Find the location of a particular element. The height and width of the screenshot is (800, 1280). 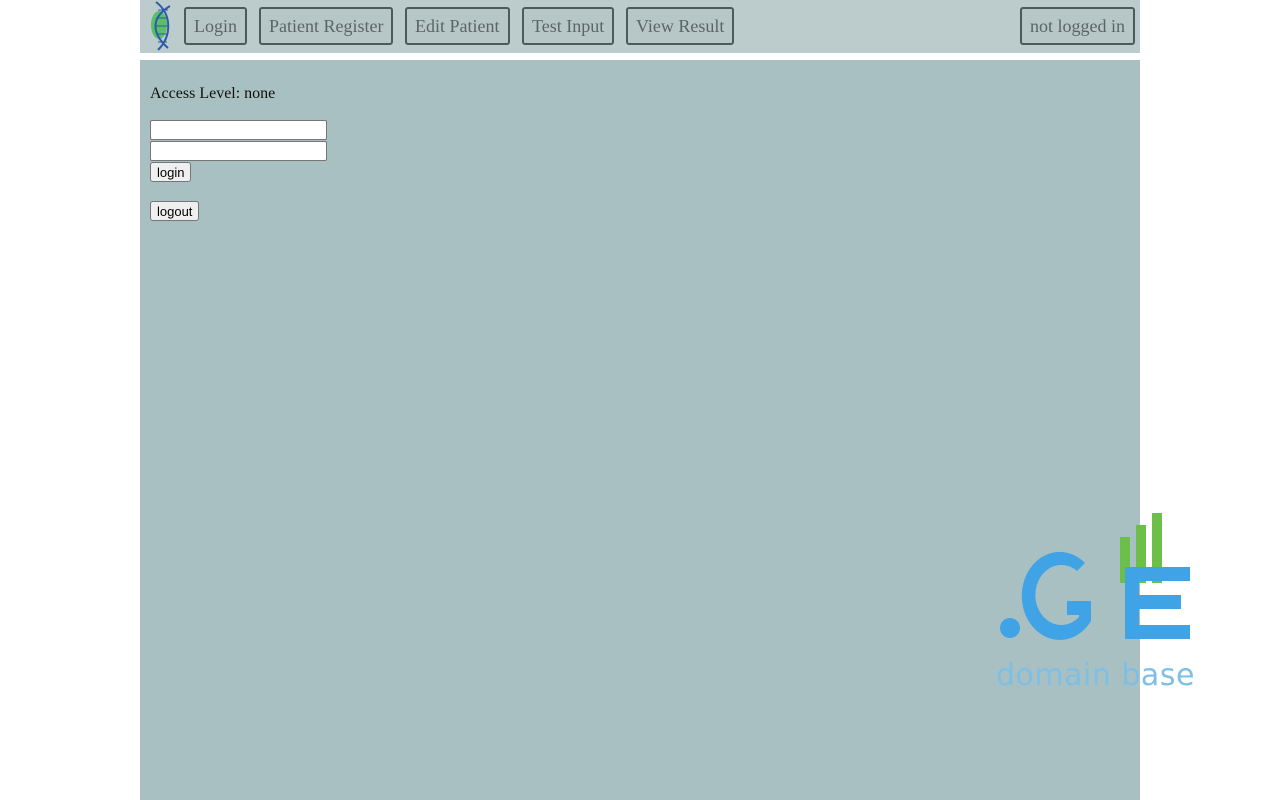

nav-patient-register-button: Patient Register is located at coordinates (326, 26).